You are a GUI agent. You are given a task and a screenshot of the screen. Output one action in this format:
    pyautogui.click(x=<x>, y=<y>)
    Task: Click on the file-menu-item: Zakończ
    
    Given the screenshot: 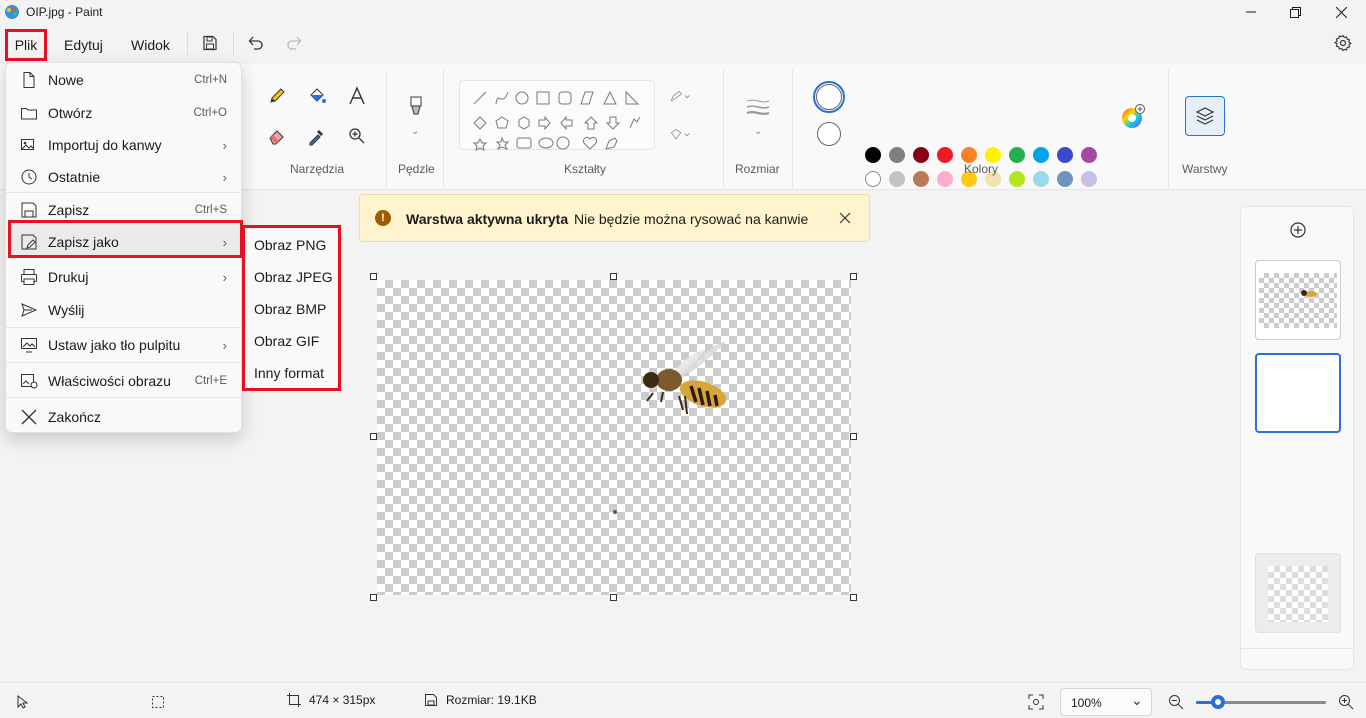 What is the action you would take?
    pyautogui.click(x=123, y=417)
    